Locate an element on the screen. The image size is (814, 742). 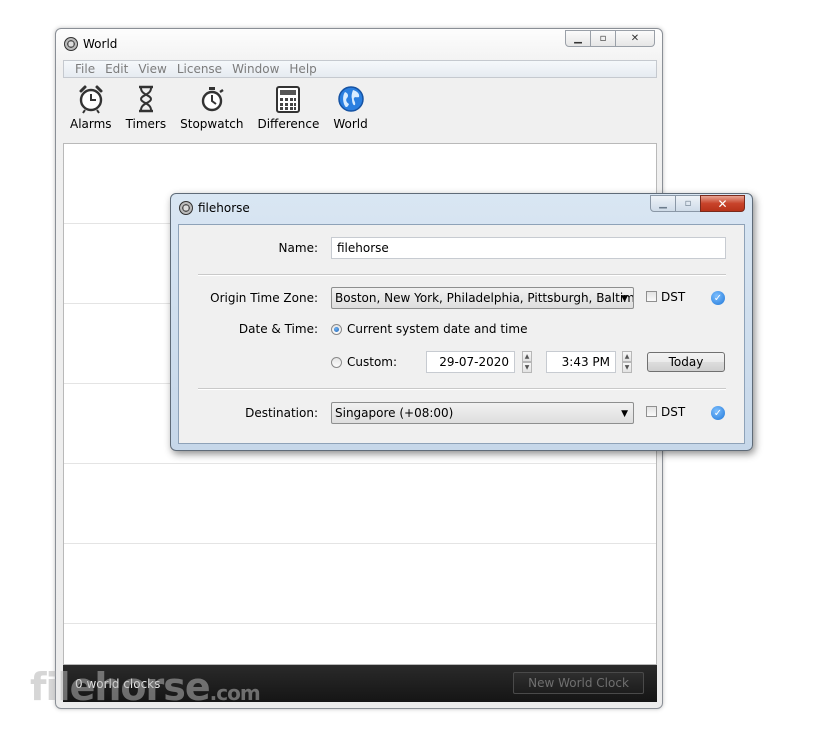
toolbar-difference-label: Difference is located at coordinates (288, 124).